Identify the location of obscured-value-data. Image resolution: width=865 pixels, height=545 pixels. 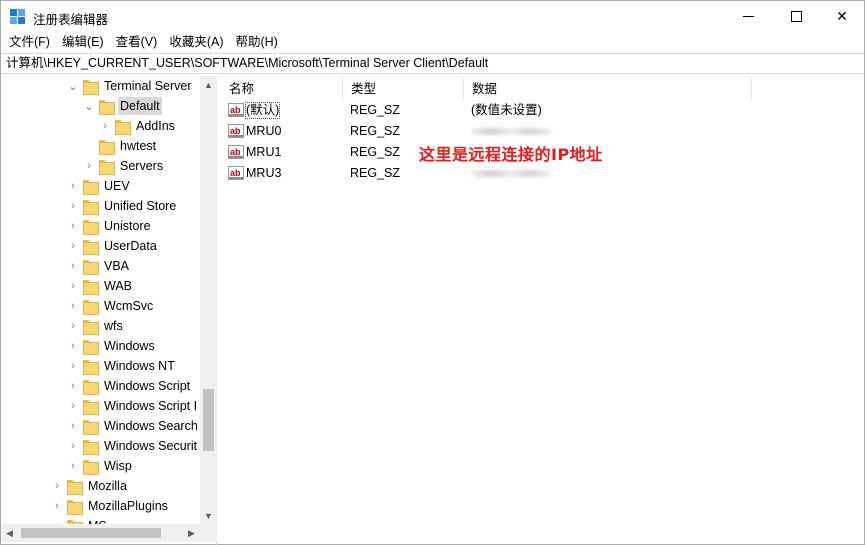
(511, 131).